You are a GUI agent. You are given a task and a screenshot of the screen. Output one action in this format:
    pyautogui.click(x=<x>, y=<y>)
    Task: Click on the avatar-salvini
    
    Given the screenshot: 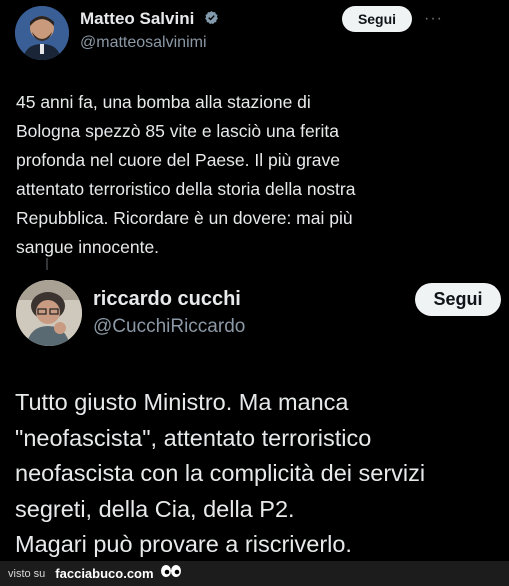 What is the action you would take?
    pyautogui.click(x=42, y=33)
    